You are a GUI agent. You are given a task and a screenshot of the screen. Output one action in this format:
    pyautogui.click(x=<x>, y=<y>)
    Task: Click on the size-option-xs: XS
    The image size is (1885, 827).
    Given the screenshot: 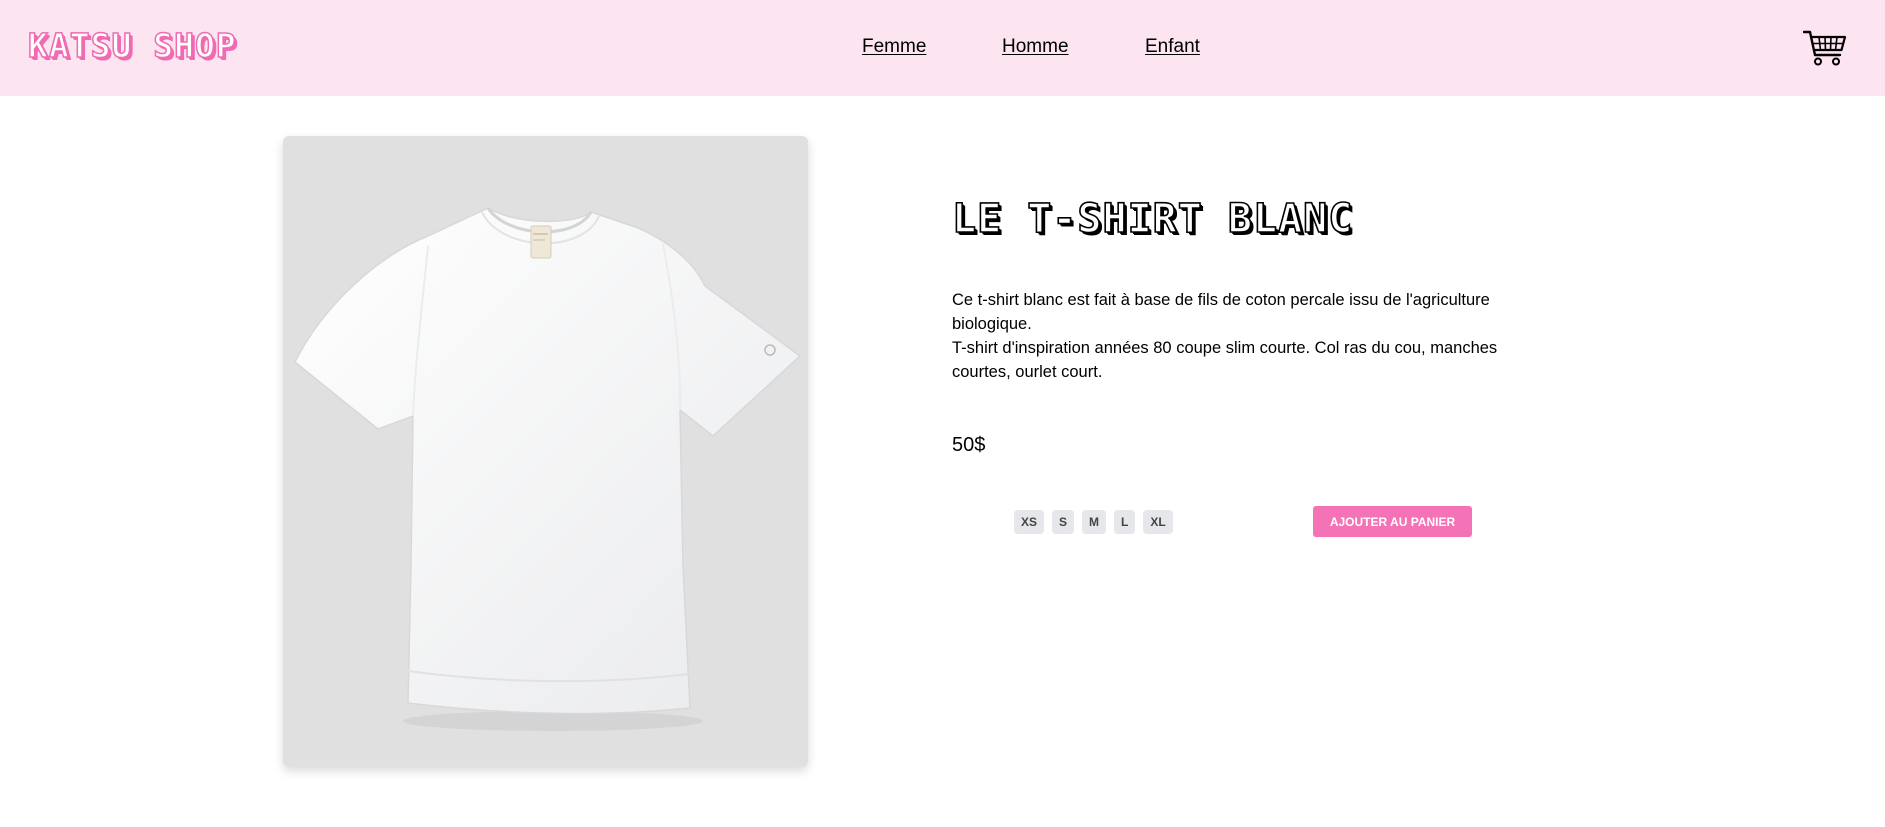 What is the action you would take?
    pyautogui.click(x=1029, y=522)
    